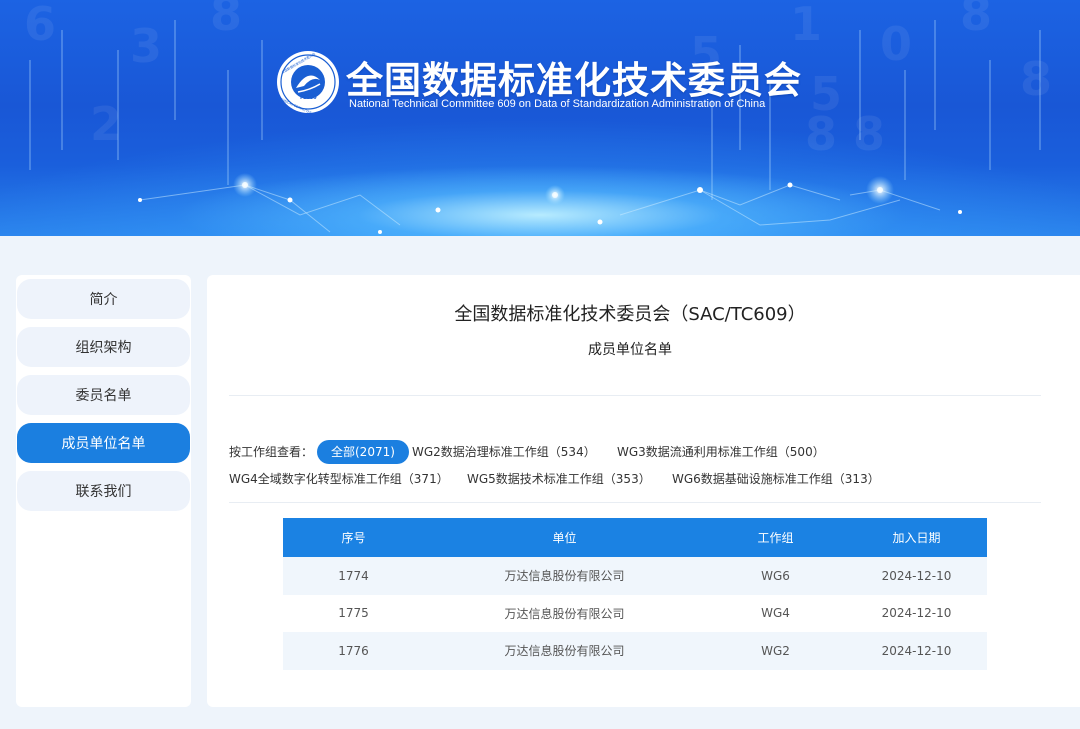 Image resolution: width=1080 pixels, height=729 pixels. I want to click on table-row: 1775 万达信息股份有限公司 WG4 2024-12-10, so click(635, 613).